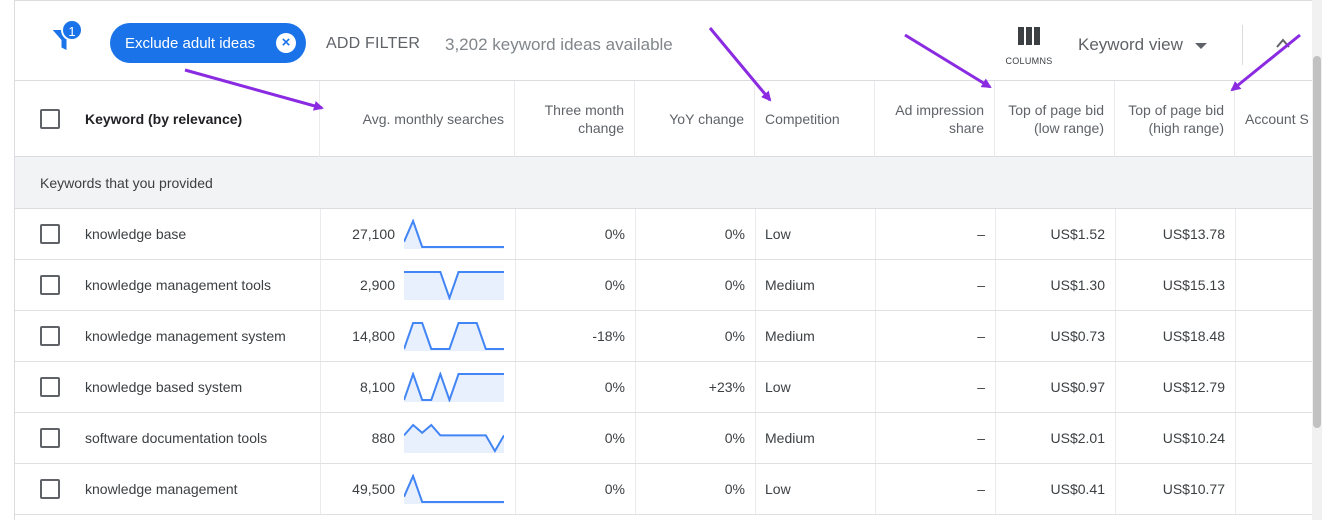  Describe the element at coordinates (1029, 46) in the screenshot. I see `columns-button: COLUMNS` at that location.